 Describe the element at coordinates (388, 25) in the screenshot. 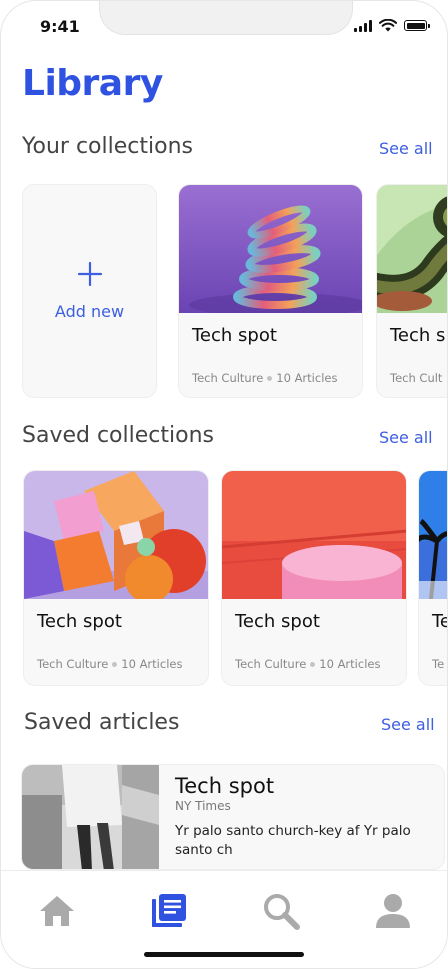

I see `wifi-icon` at that location.